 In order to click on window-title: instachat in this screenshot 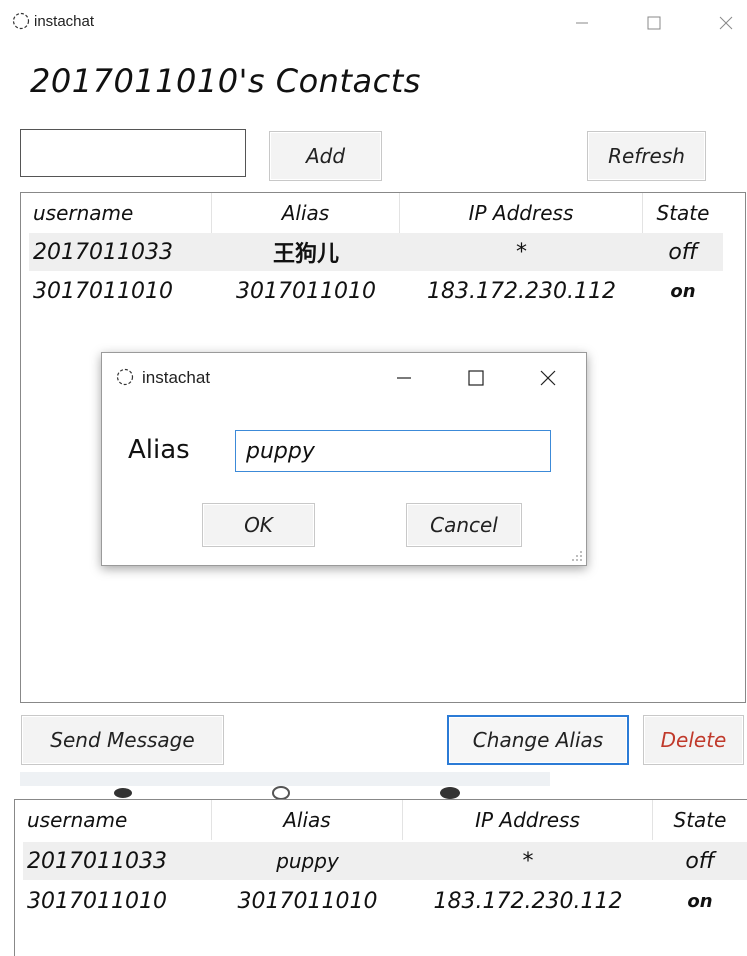, I will do `click(64, 21)`.